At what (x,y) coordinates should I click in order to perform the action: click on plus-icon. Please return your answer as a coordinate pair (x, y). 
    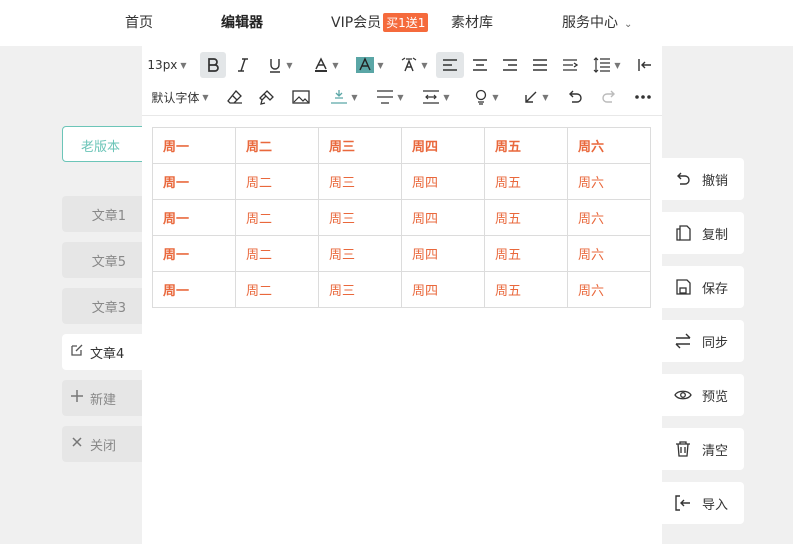
    Looking at the image, I should click on (77, 396).